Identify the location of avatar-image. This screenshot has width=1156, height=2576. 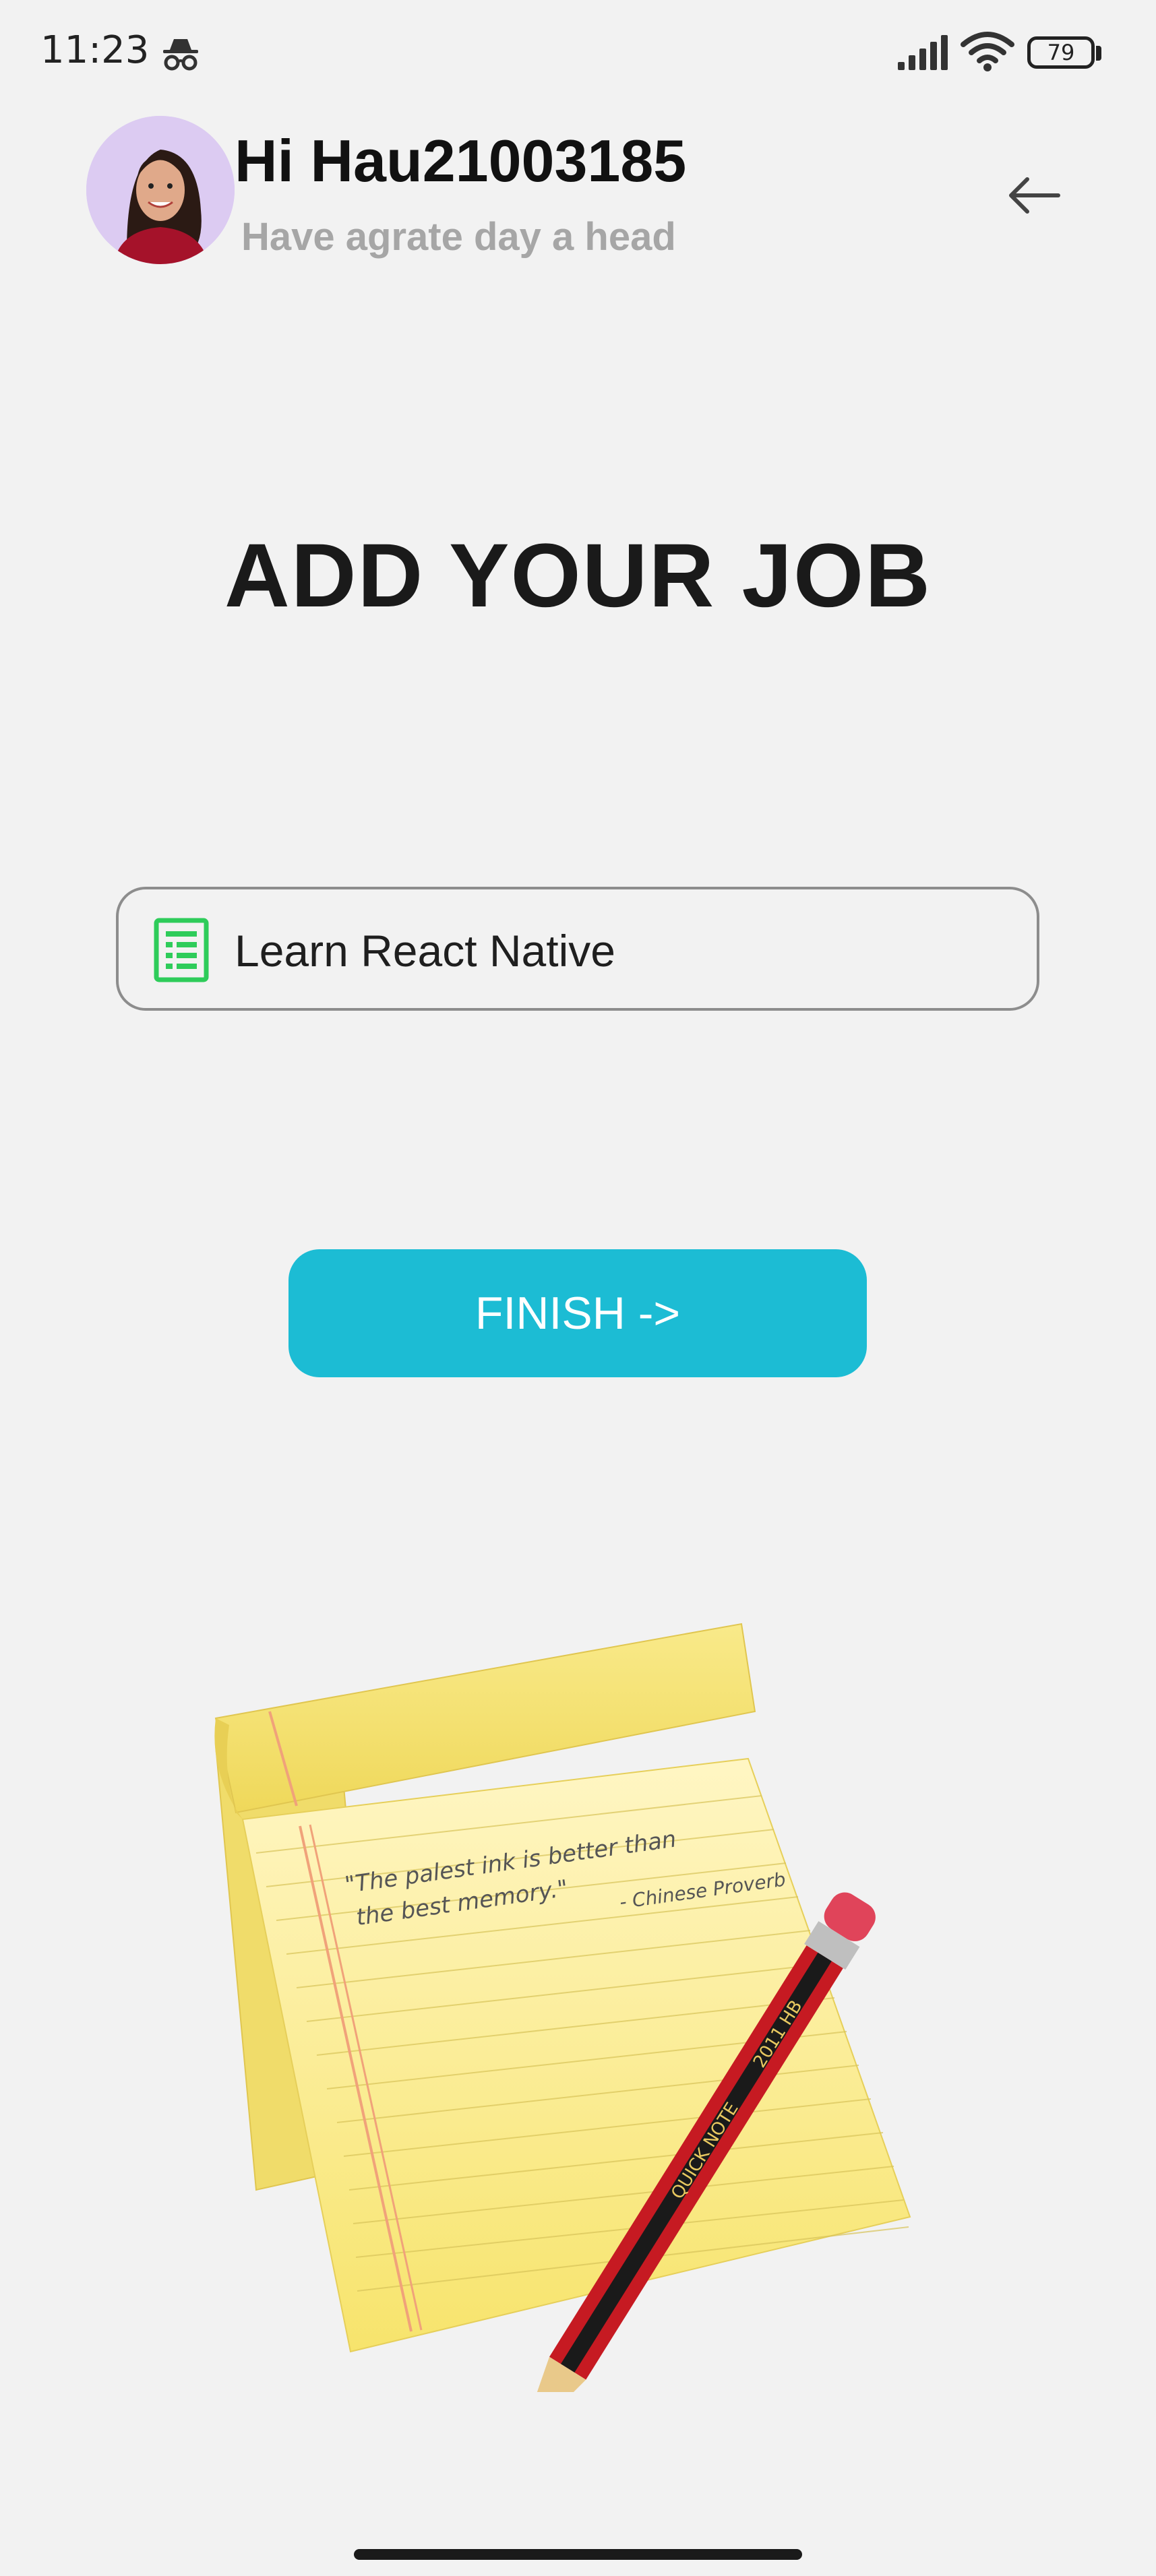
(160, 190).